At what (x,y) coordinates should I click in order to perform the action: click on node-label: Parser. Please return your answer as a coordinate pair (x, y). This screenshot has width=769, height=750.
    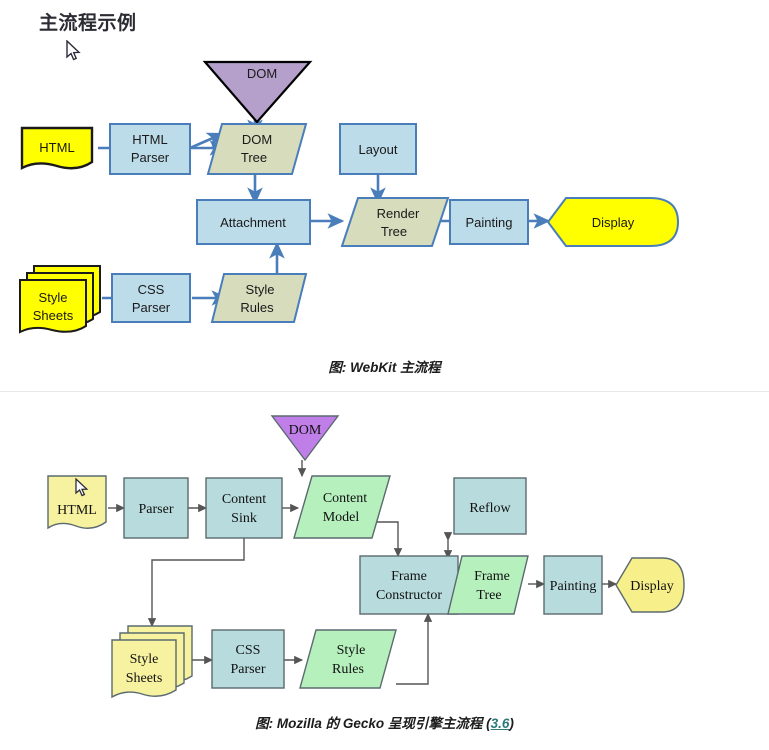
    Looking at the image, I should click on (156, 509).